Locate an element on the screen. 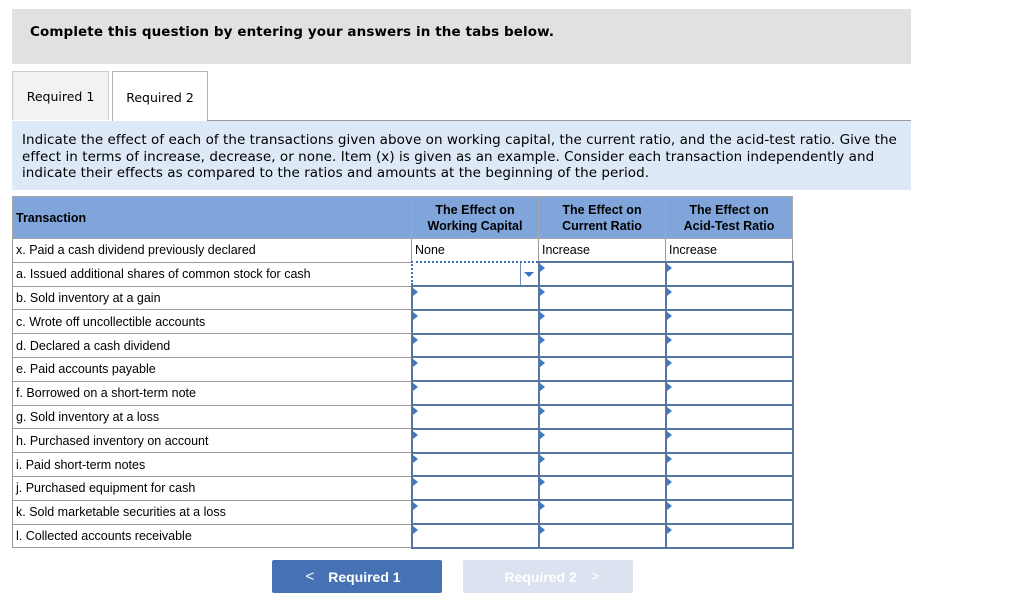  transaction-label: c. Wrote off uncollectible accounts is located at coordinates (212, 322).